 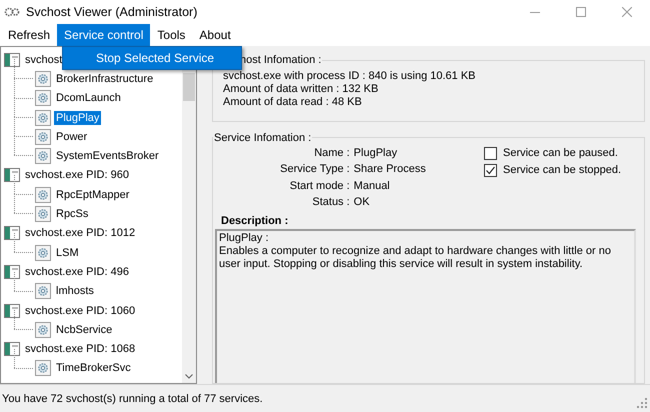 I want to click on scroll-down-icon, so click(x=189, y=376).